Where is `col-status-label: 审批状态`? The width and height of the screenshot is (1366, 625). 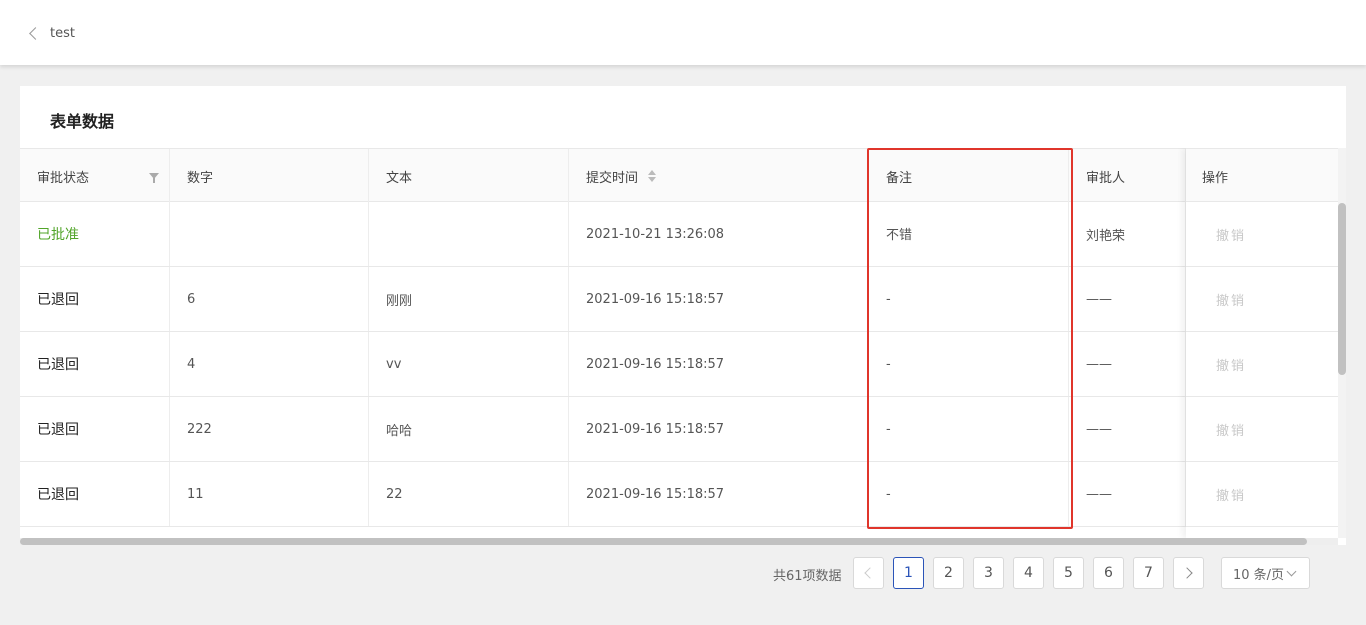 col-status-label: 审批状态 is located at coordinates (63, 178).